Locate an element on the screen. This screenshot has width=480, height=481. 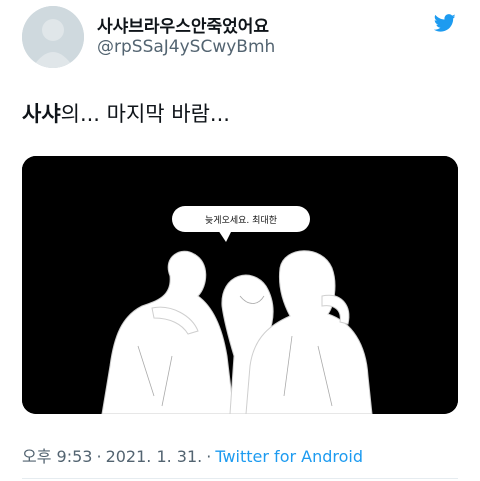
avatar is located at coordinates (53, 37).